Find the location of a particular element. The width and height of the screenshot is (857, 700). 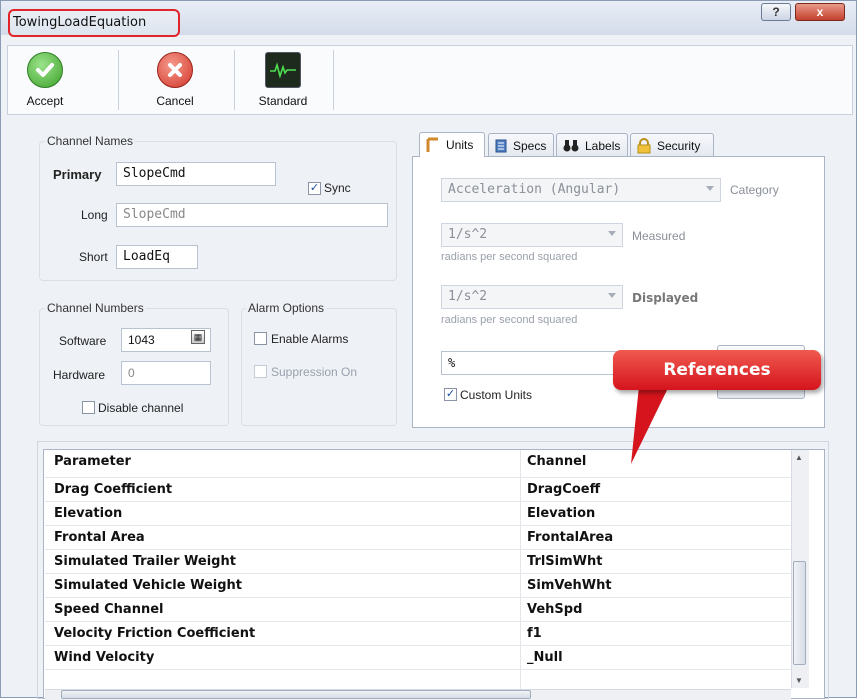

callout-pointer is located at coordinates (650, 425).